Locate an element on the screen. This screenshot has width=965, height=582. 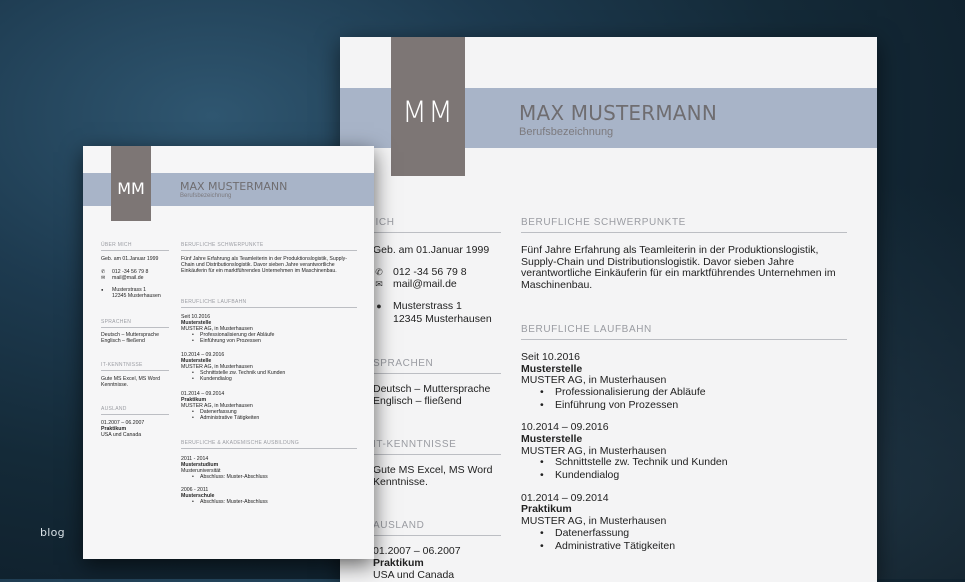
career-role: Musterstelle is located at coordinates (552, 439).